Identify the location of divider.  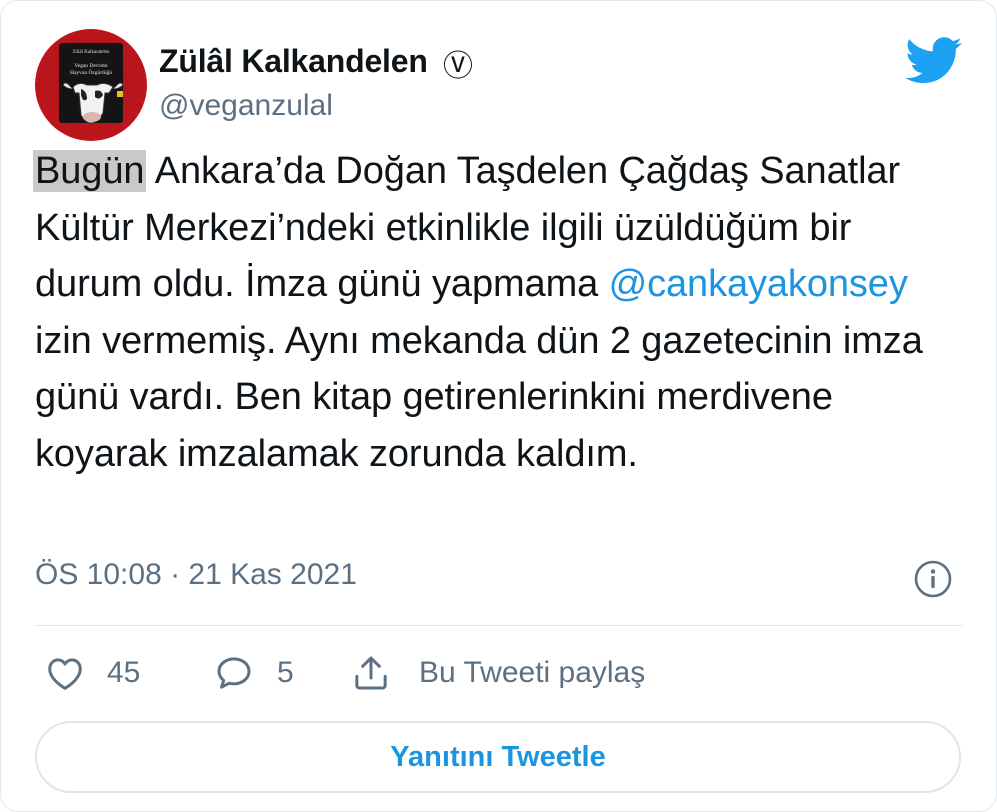
(499, 625).